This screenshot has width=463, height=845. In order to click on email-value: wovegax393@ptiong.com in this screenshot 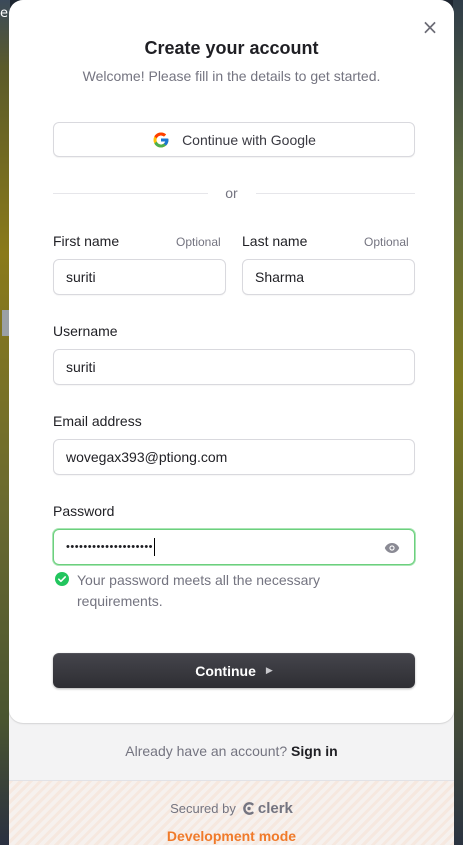, I will do `click(147, 457)`.